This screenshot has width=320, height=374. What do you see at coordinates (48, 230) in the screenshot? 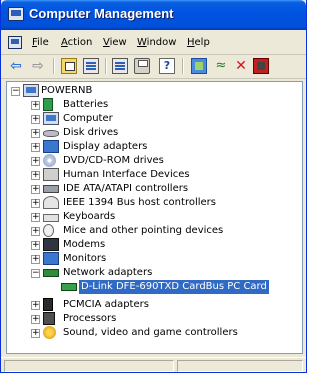
I see `mouse-icon` at bounding box center [48, 230].